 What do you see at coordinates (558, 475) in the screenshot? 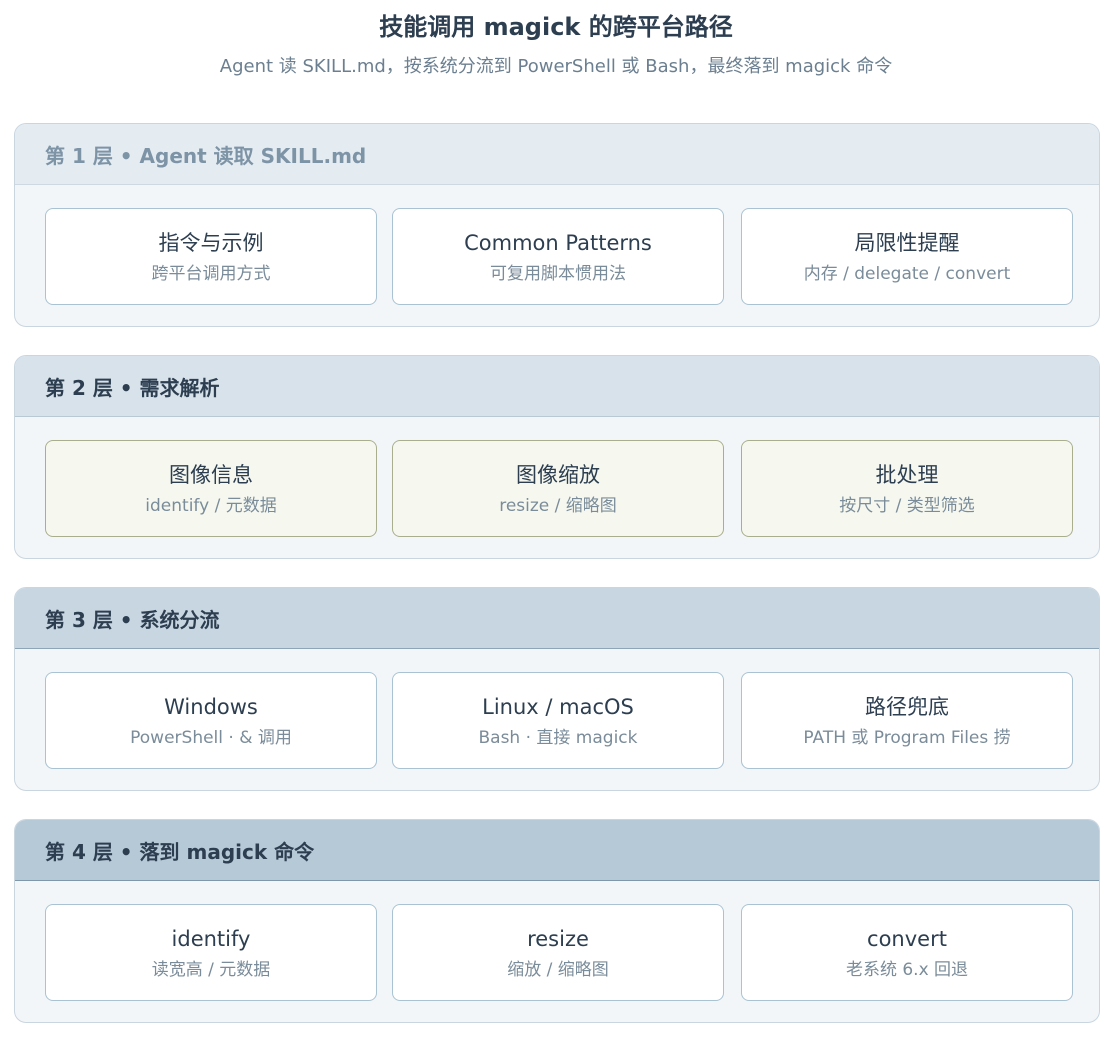
I see `card-title: 图像缩放` at bounding box center [558, 475].